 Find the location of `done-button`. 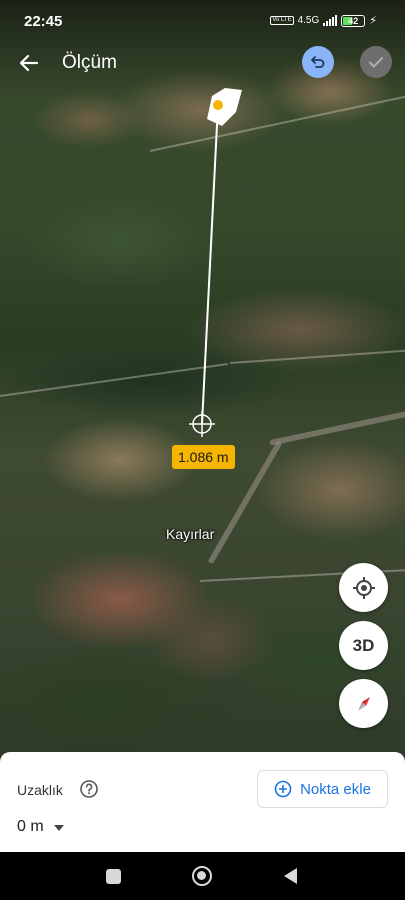

done-button is located at coordinates (376, 62).